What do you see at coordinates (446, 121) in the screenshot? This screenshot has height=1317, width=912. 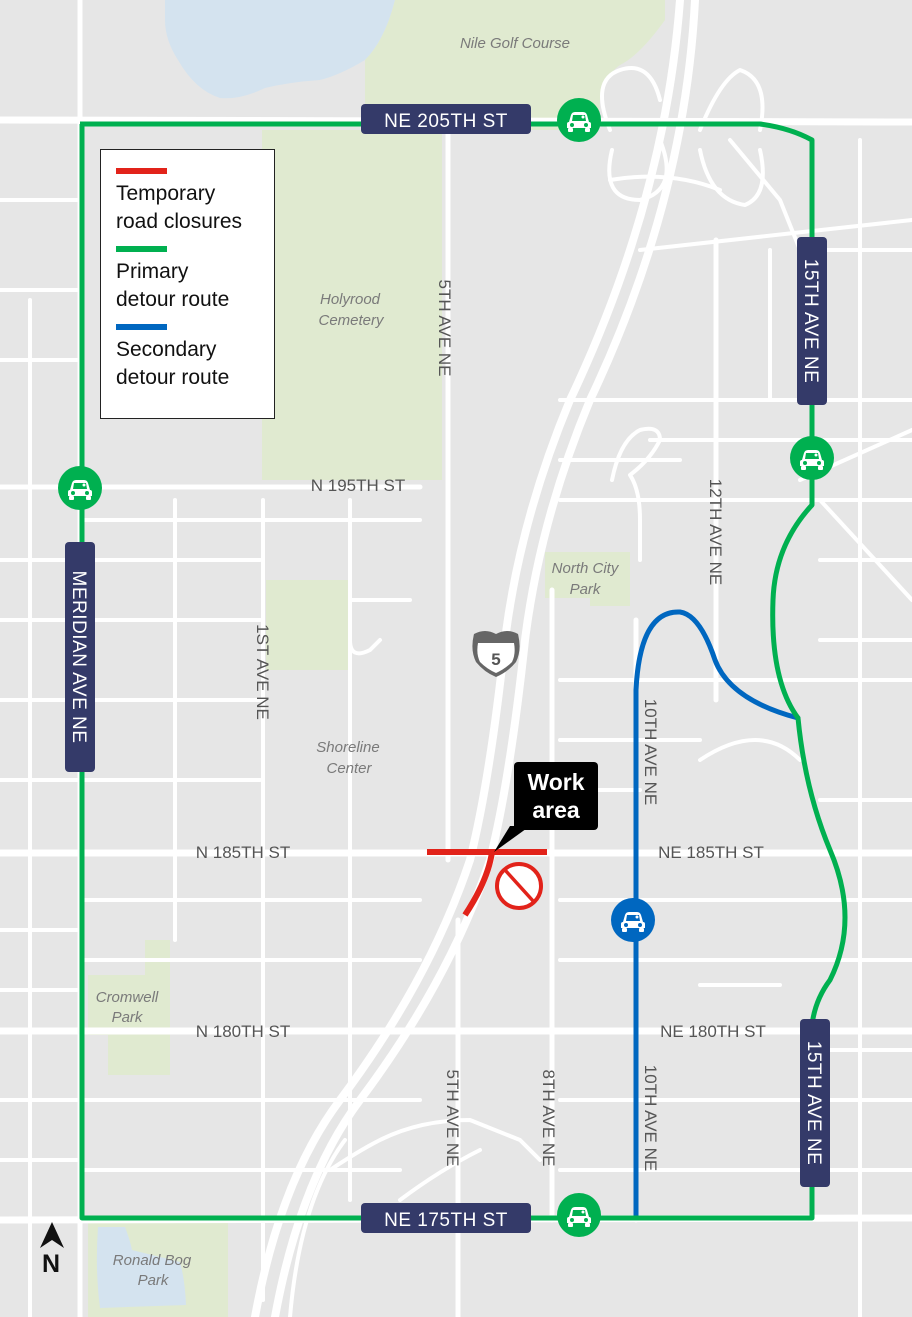 I see `svg-text: NE 205TH ST` at bounding box center [446, 121].